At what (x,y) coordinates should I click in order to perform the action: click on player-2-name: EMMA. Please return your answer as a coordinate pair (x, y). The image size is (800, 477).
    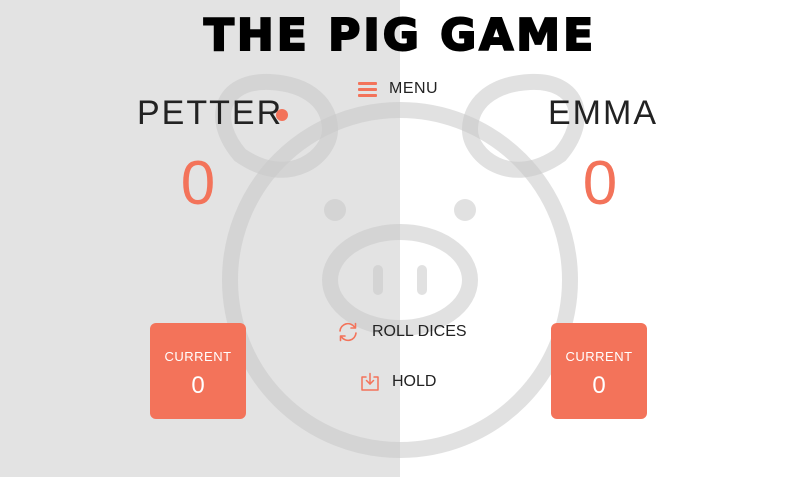
    Looking at the image, I should click on (603, 113).